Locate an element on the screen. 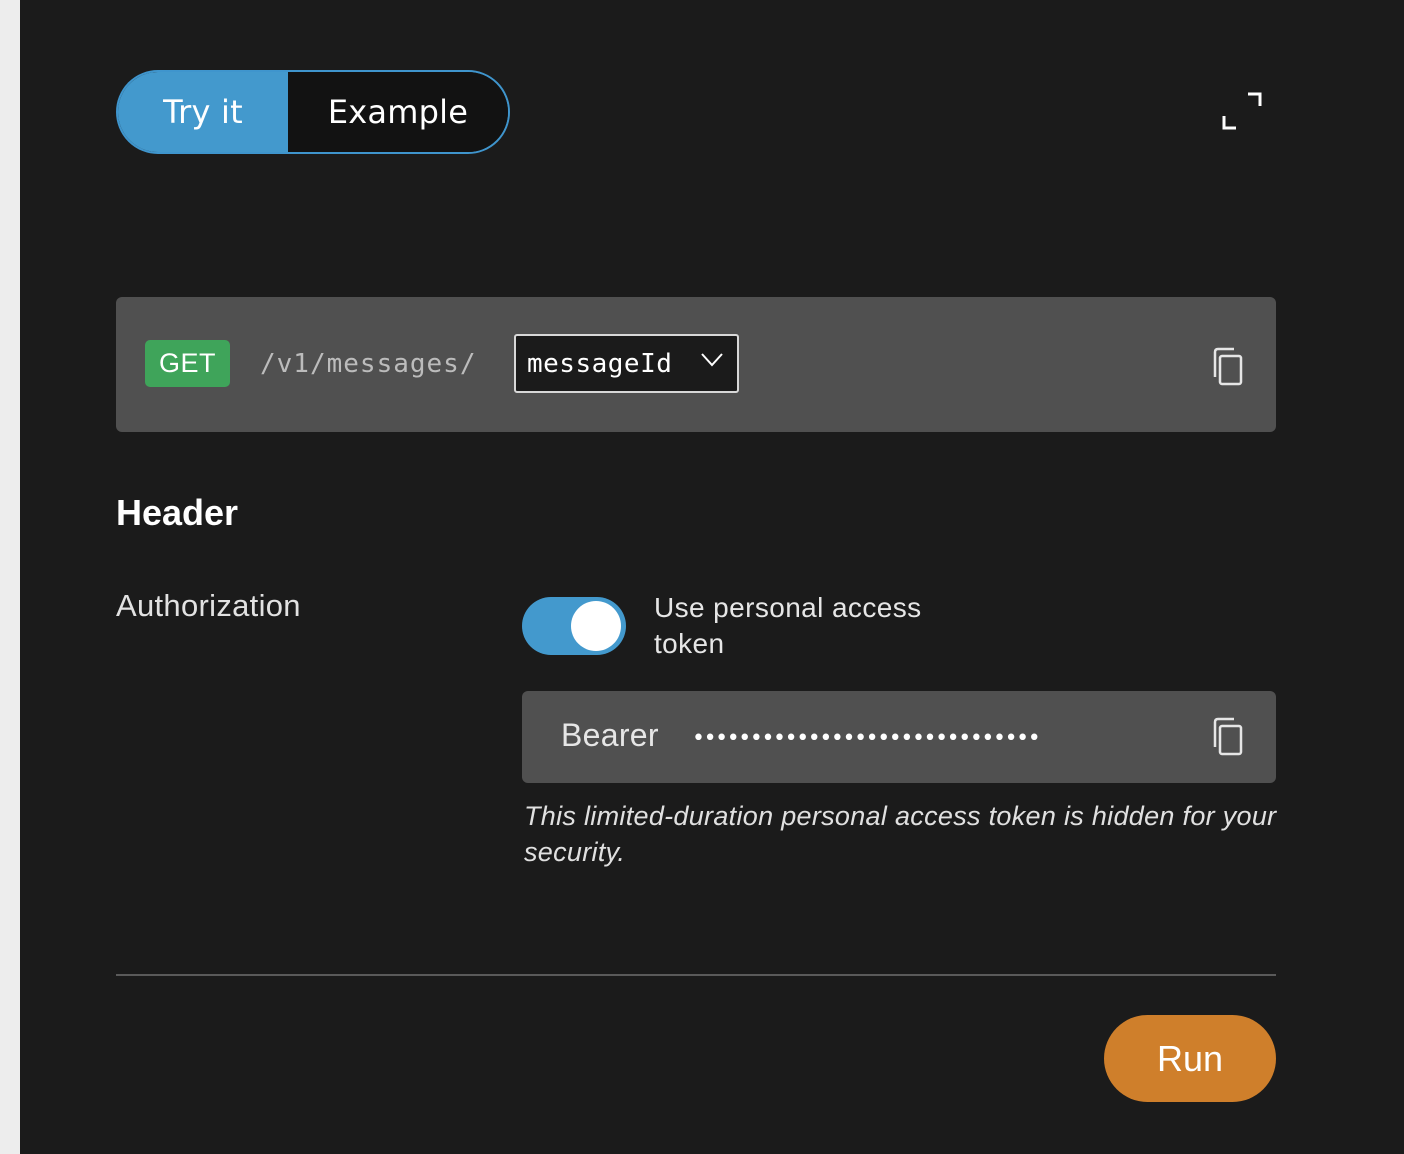 The width and height of the screenshot is (1404, 1154). bearer-token-field: Bearer •••••••••••••••••••••••••••••• is located at coordinates (899, 737).